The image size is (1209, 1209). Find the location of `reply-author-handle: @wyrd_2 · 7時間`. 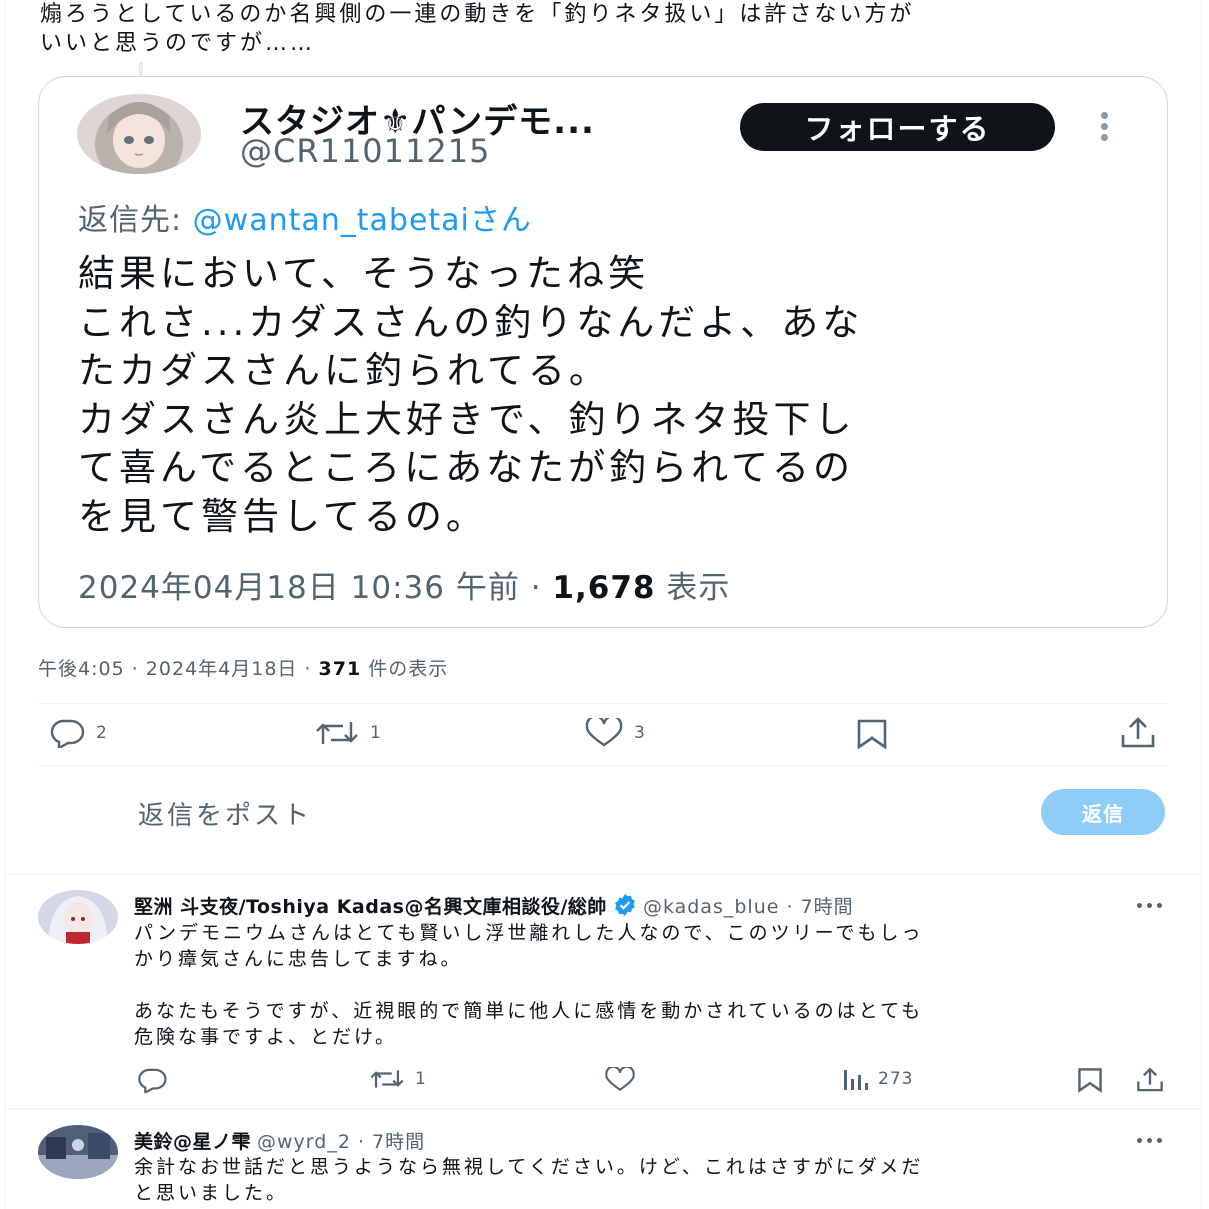

reply-author-handle: @wyrd_2 · 7時間 is located at coordinates (341, 1142).